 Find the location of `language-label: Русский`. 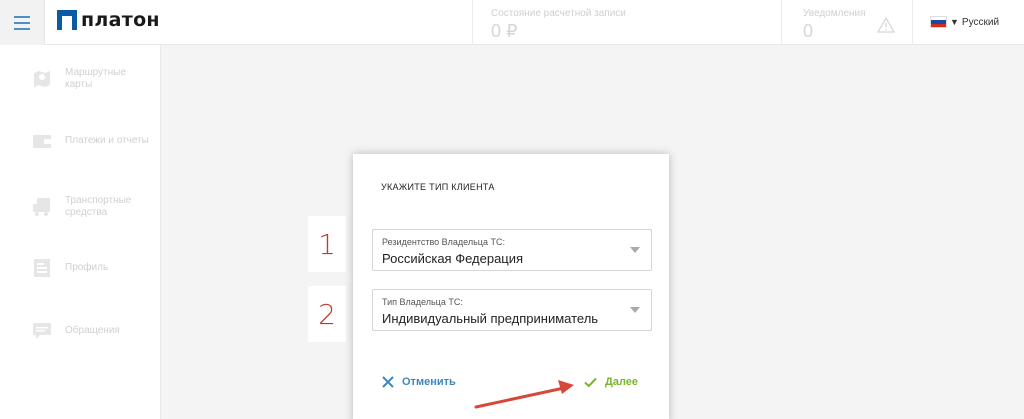

language-label: Русский is located at coordinates (980, 22).